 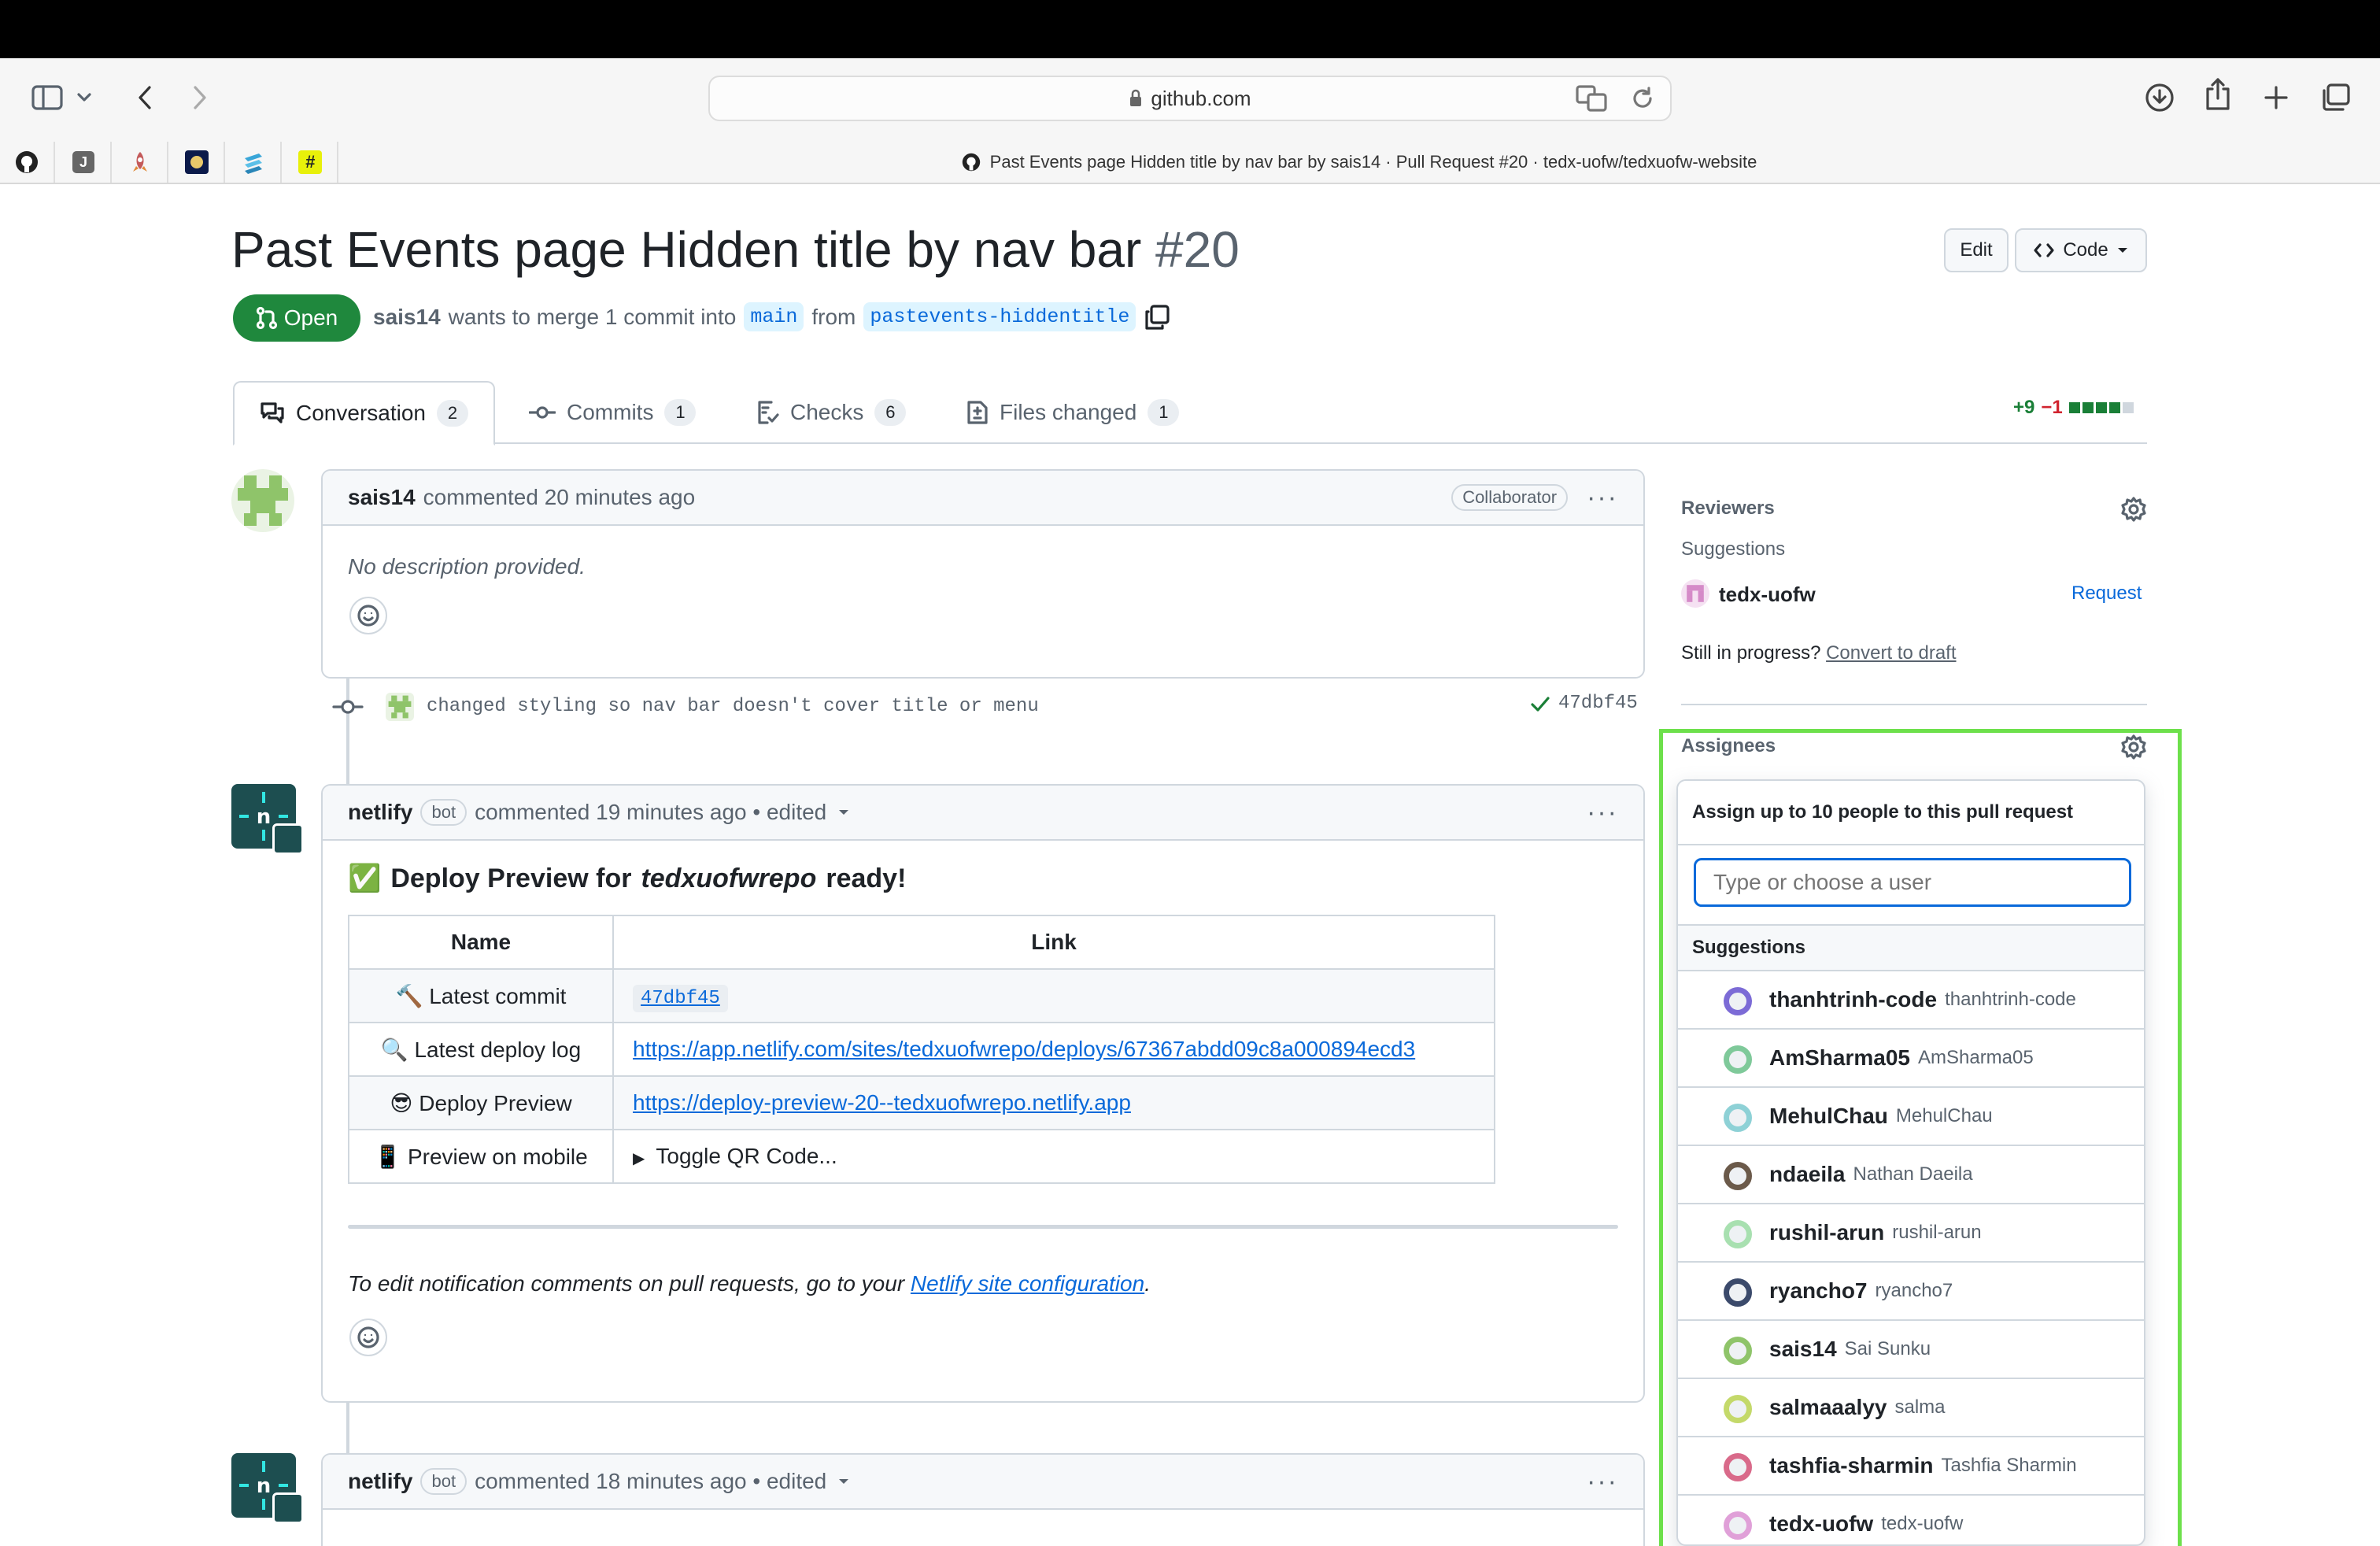 What do you see at coordinates (1920, 1407) in the screenshot?
I see `user-name: salma` at bounding box center [1920, 1407].